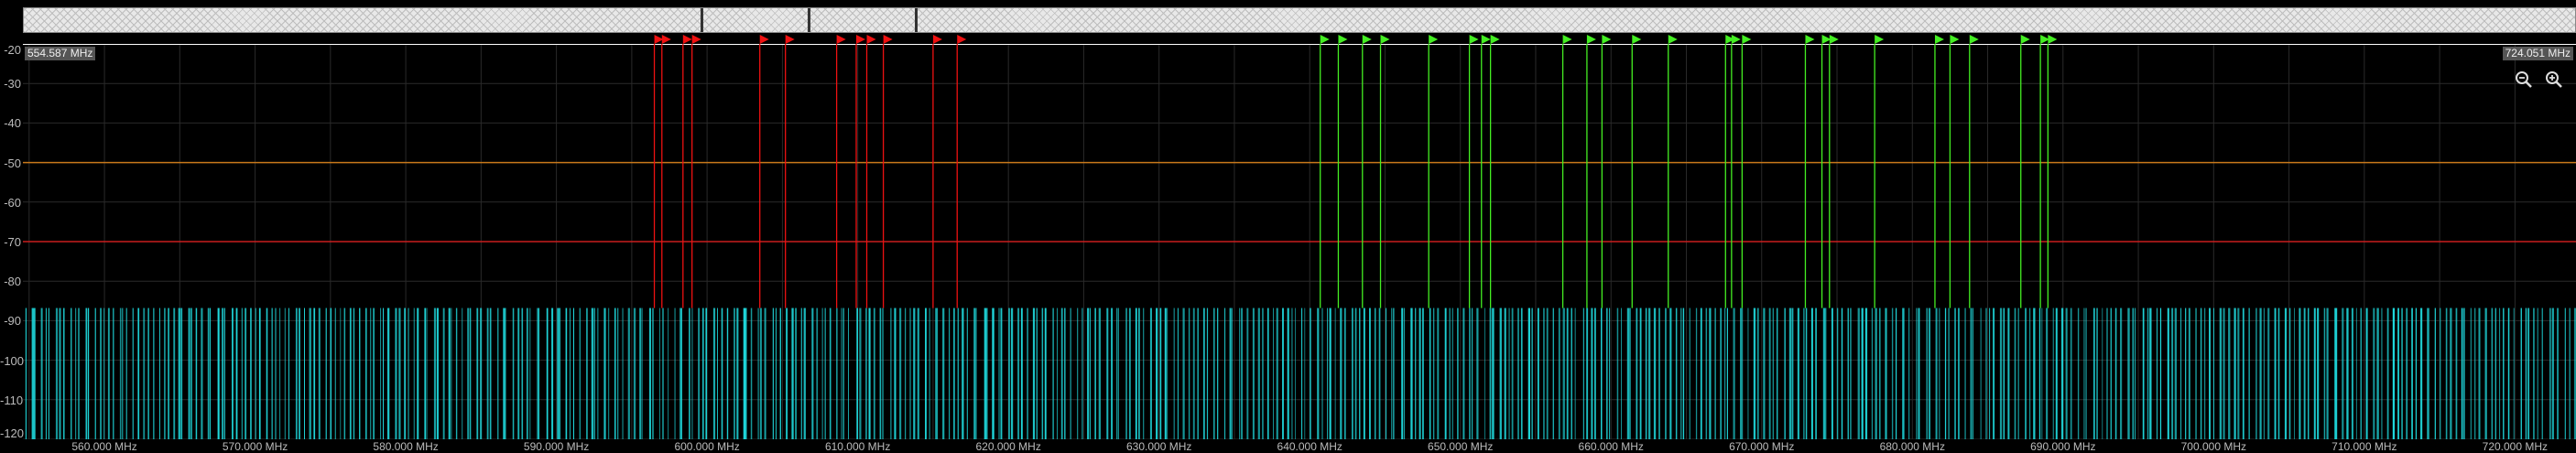 The image size is (2576, 453). What do you see at coordinates (1299, 20) in the screenshot?
I see `overview-scrollbar` at bounding box center [1299, 20].